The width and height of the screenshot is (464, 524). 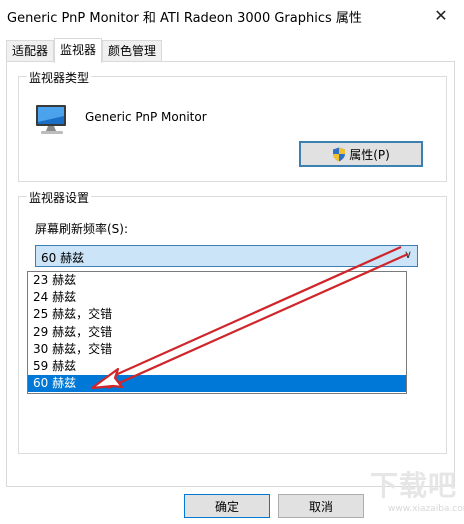 What do you see at coordinates (414, 485) in the screenshot?
I see `watermark-text: 下载吧` at bounding box center [414, 485].